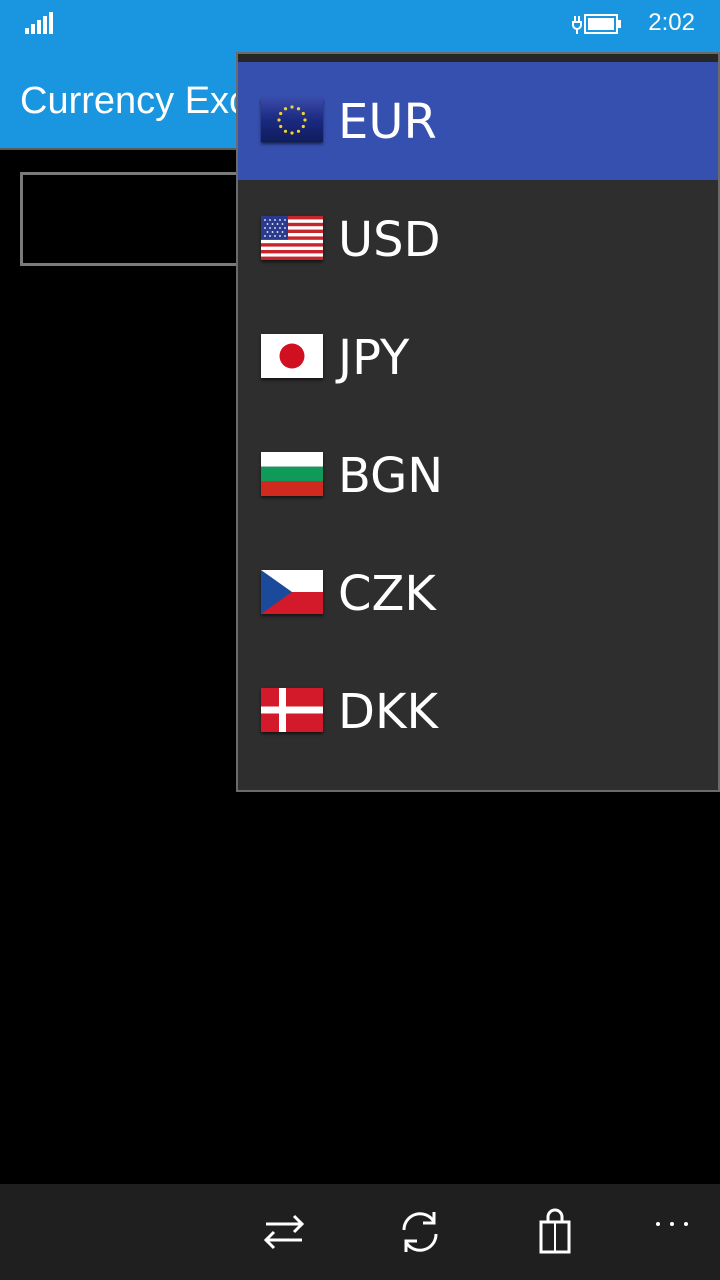  What do you see at coordinates (42, 23) in the screenshot?
I see `signal-strength-icon` at bounding box center [42, 23].